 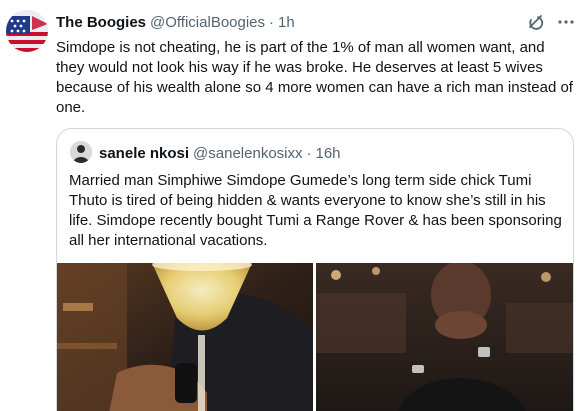 What do you see at coordinates (328, 153) in the screenshot?
I see `quoted-tweet-time: 16h` at bounding box center [328, 153].